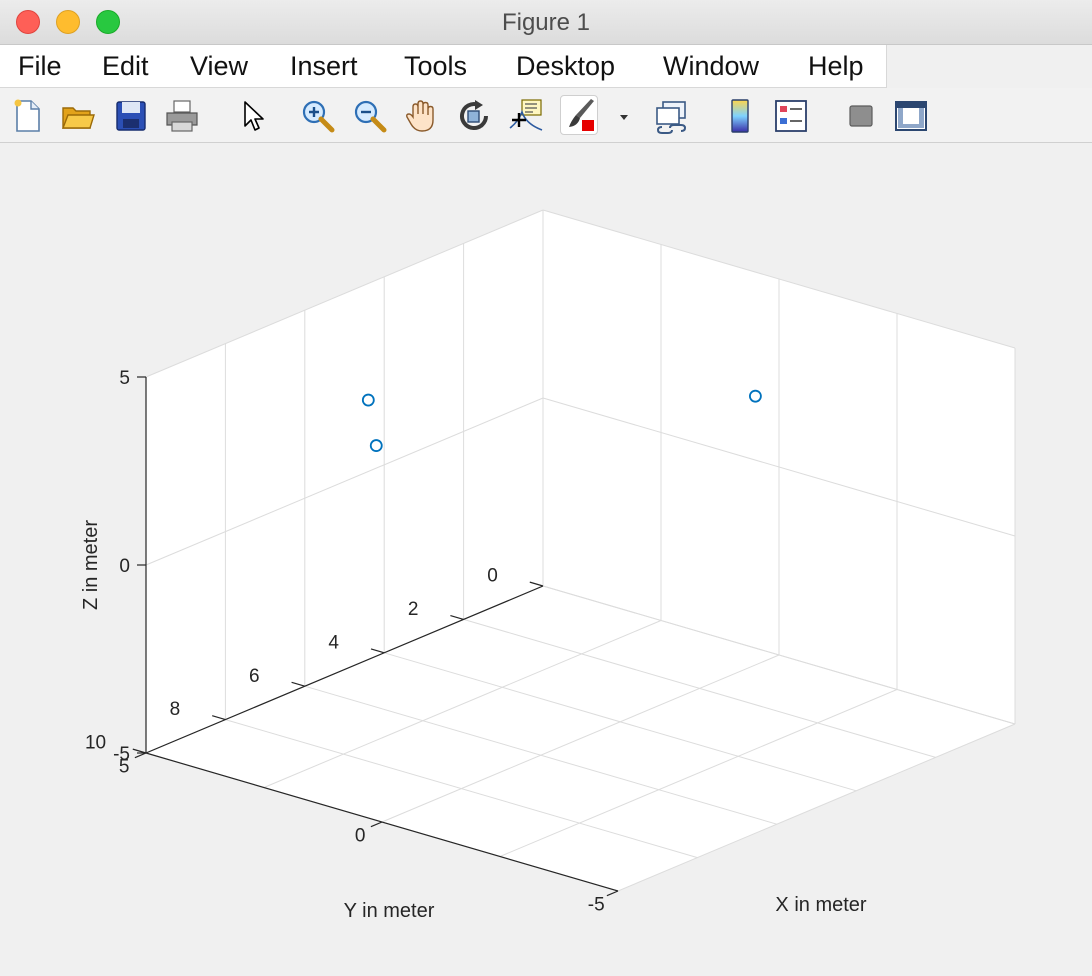  Describe the element at coordinates (175, 709) in the screenshot. I see `y-tick-label: 8` at that location.